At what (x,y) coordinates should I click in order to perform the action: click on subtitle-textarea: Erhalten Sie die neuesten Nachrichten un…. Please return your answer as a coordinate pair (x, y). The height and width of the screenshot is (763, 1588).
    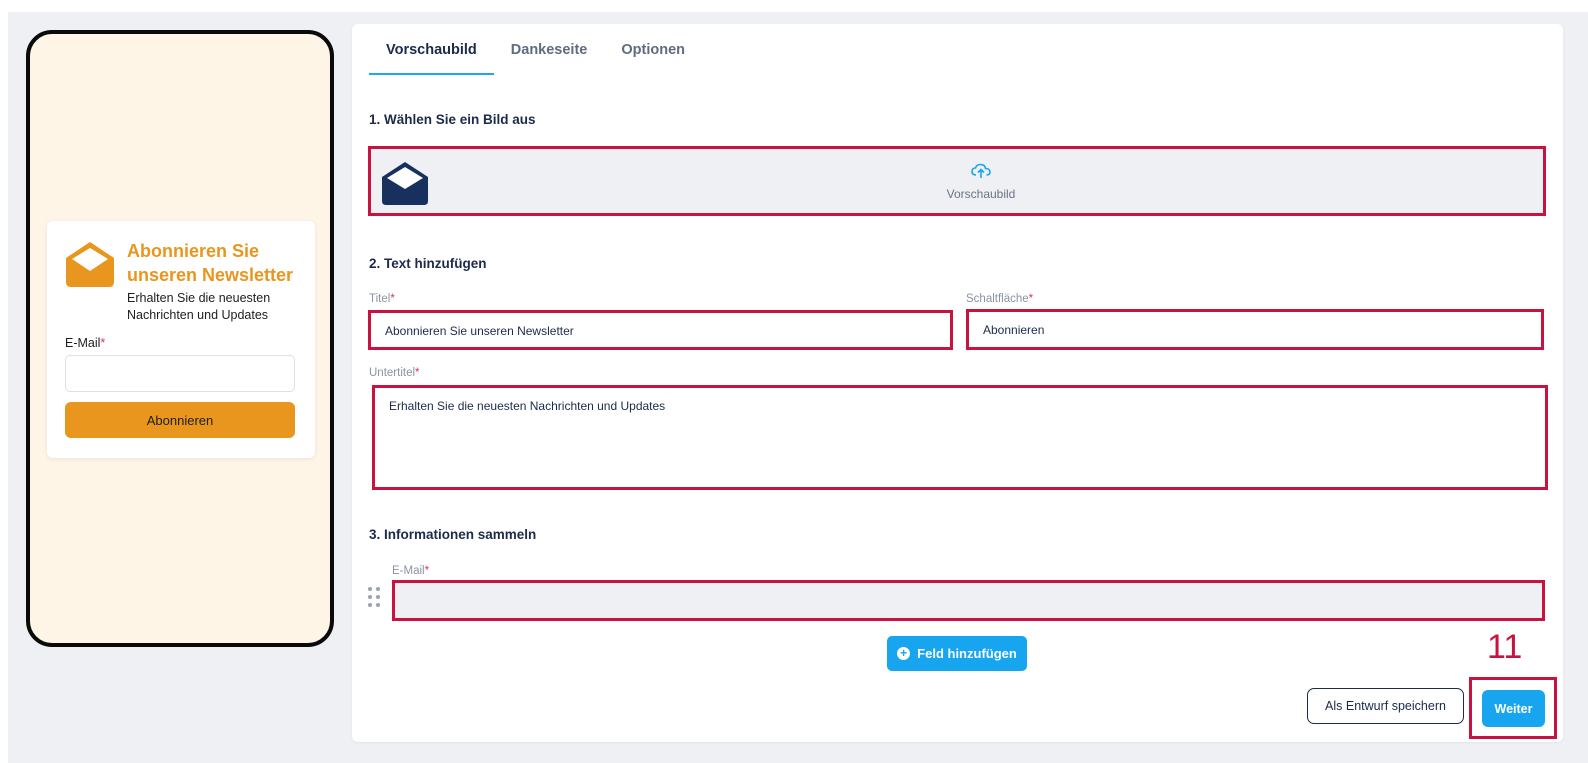
    Looking at the image, I should click on (960, 437).